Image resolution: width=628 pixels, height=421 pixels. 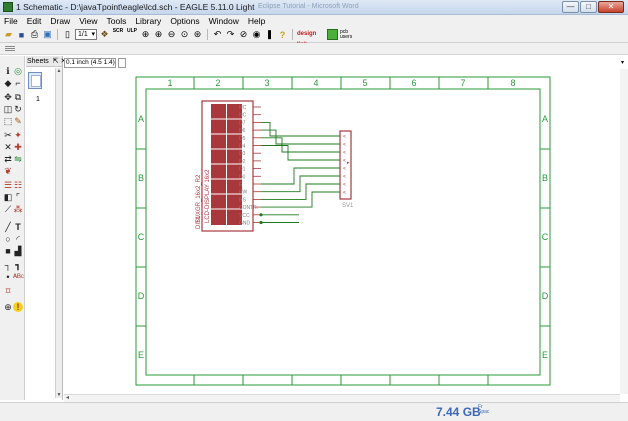 What do you see at coordinates (8, 171) in the screenshot?
I see `gateswap-icon: ❦` at bounding box center [8, 171].